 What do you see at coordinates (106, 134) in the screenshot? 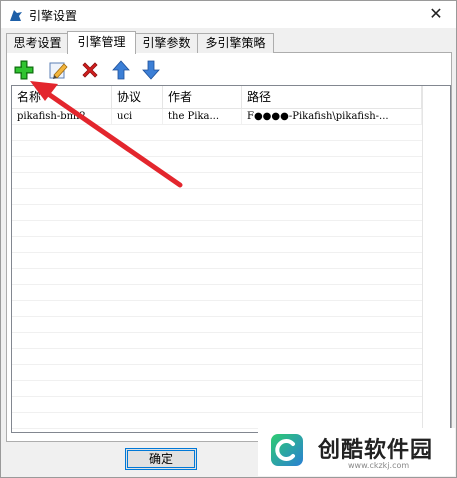
I see `red-arrow-annotation` at bounding box center [106, 134].